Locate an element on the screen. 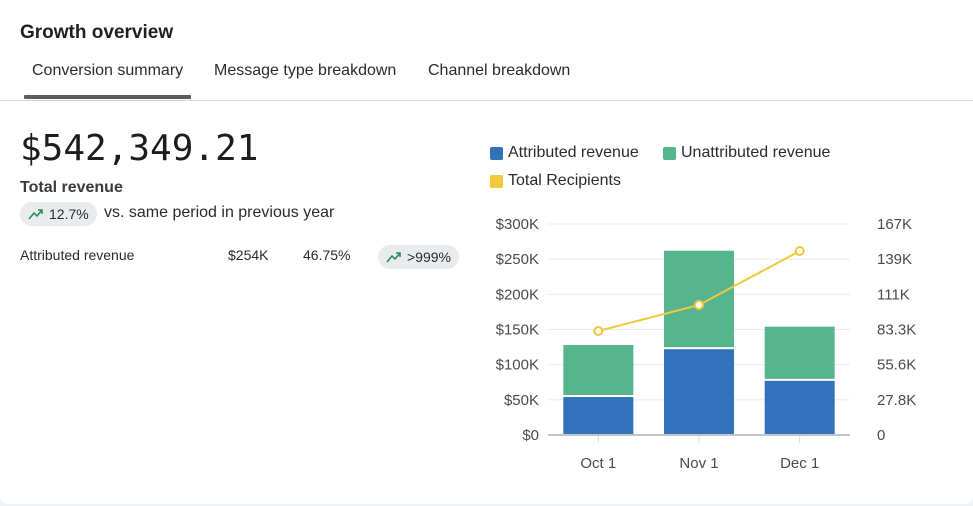  y-right-tick-label: 0 is located at coordinates (881, 435).